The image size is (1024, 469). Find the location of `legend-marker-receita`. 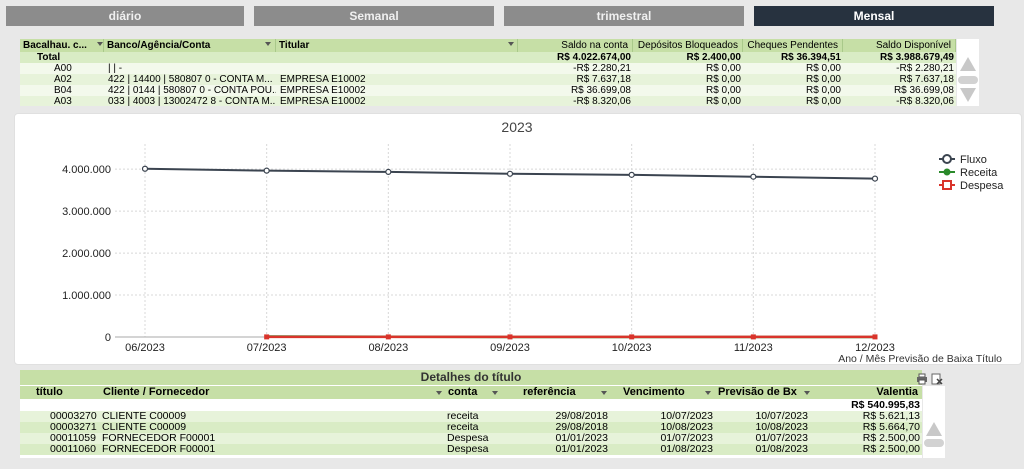

legend-marker-receita is located at coordinates (947, 172).